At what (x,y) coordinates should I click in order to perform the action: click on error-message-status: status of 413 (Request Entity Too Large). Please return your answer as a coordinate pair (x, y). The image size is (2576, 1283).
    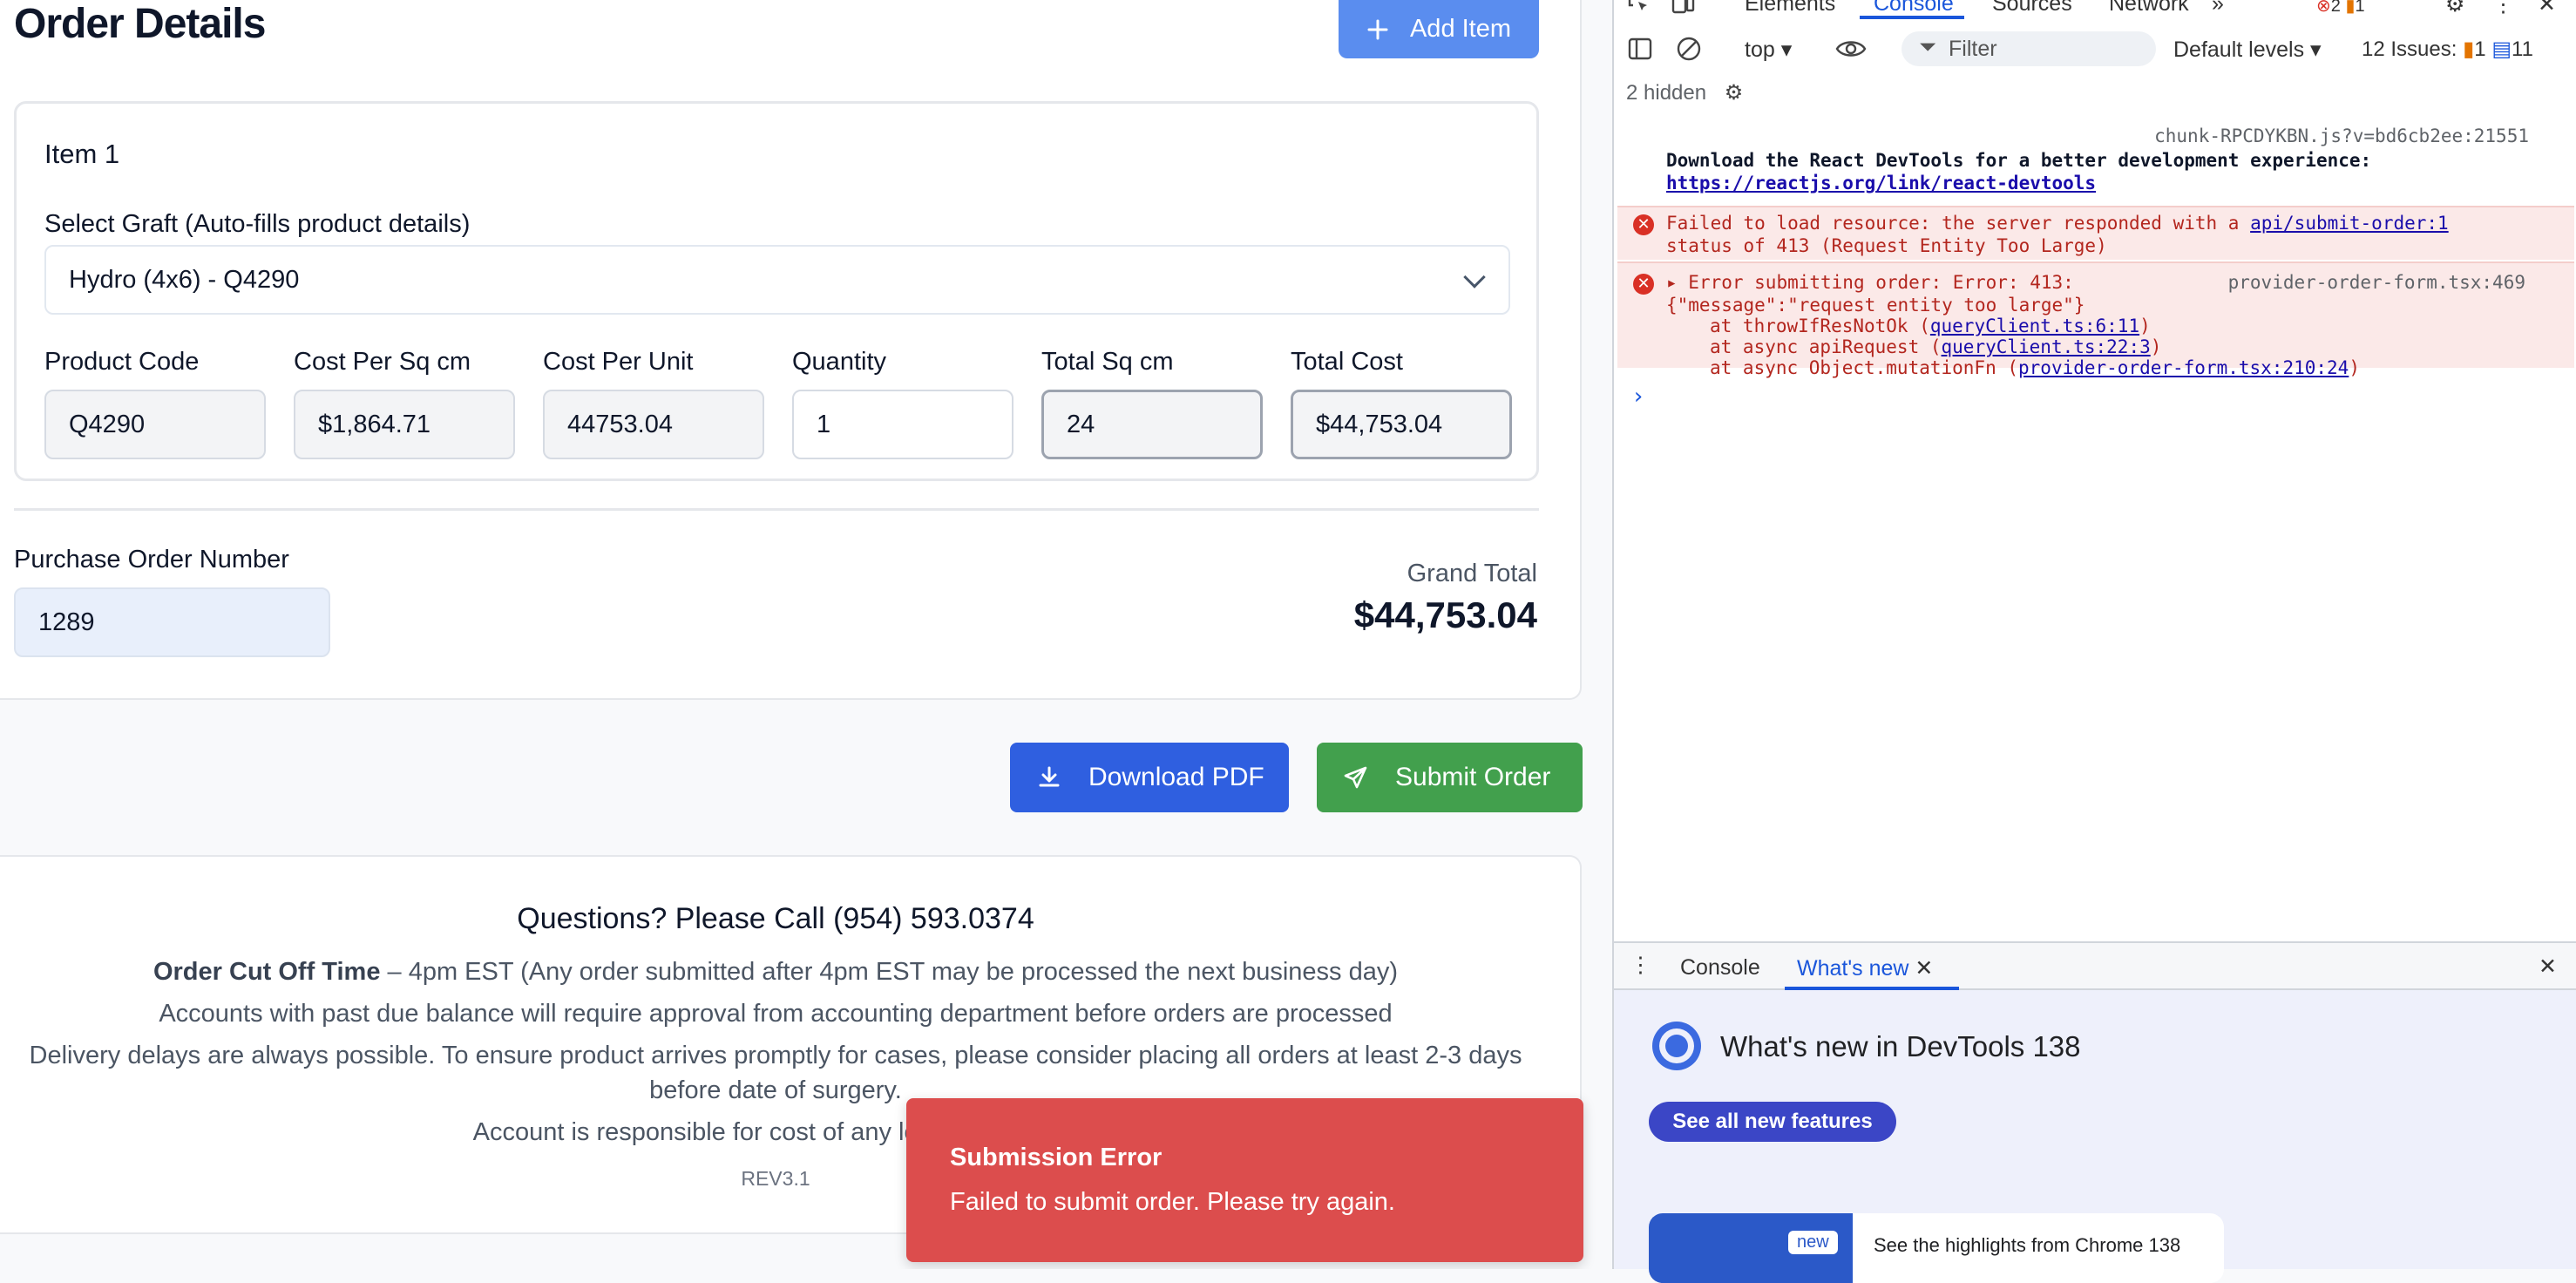
    Looking at the image, I should click on (1887, 245).